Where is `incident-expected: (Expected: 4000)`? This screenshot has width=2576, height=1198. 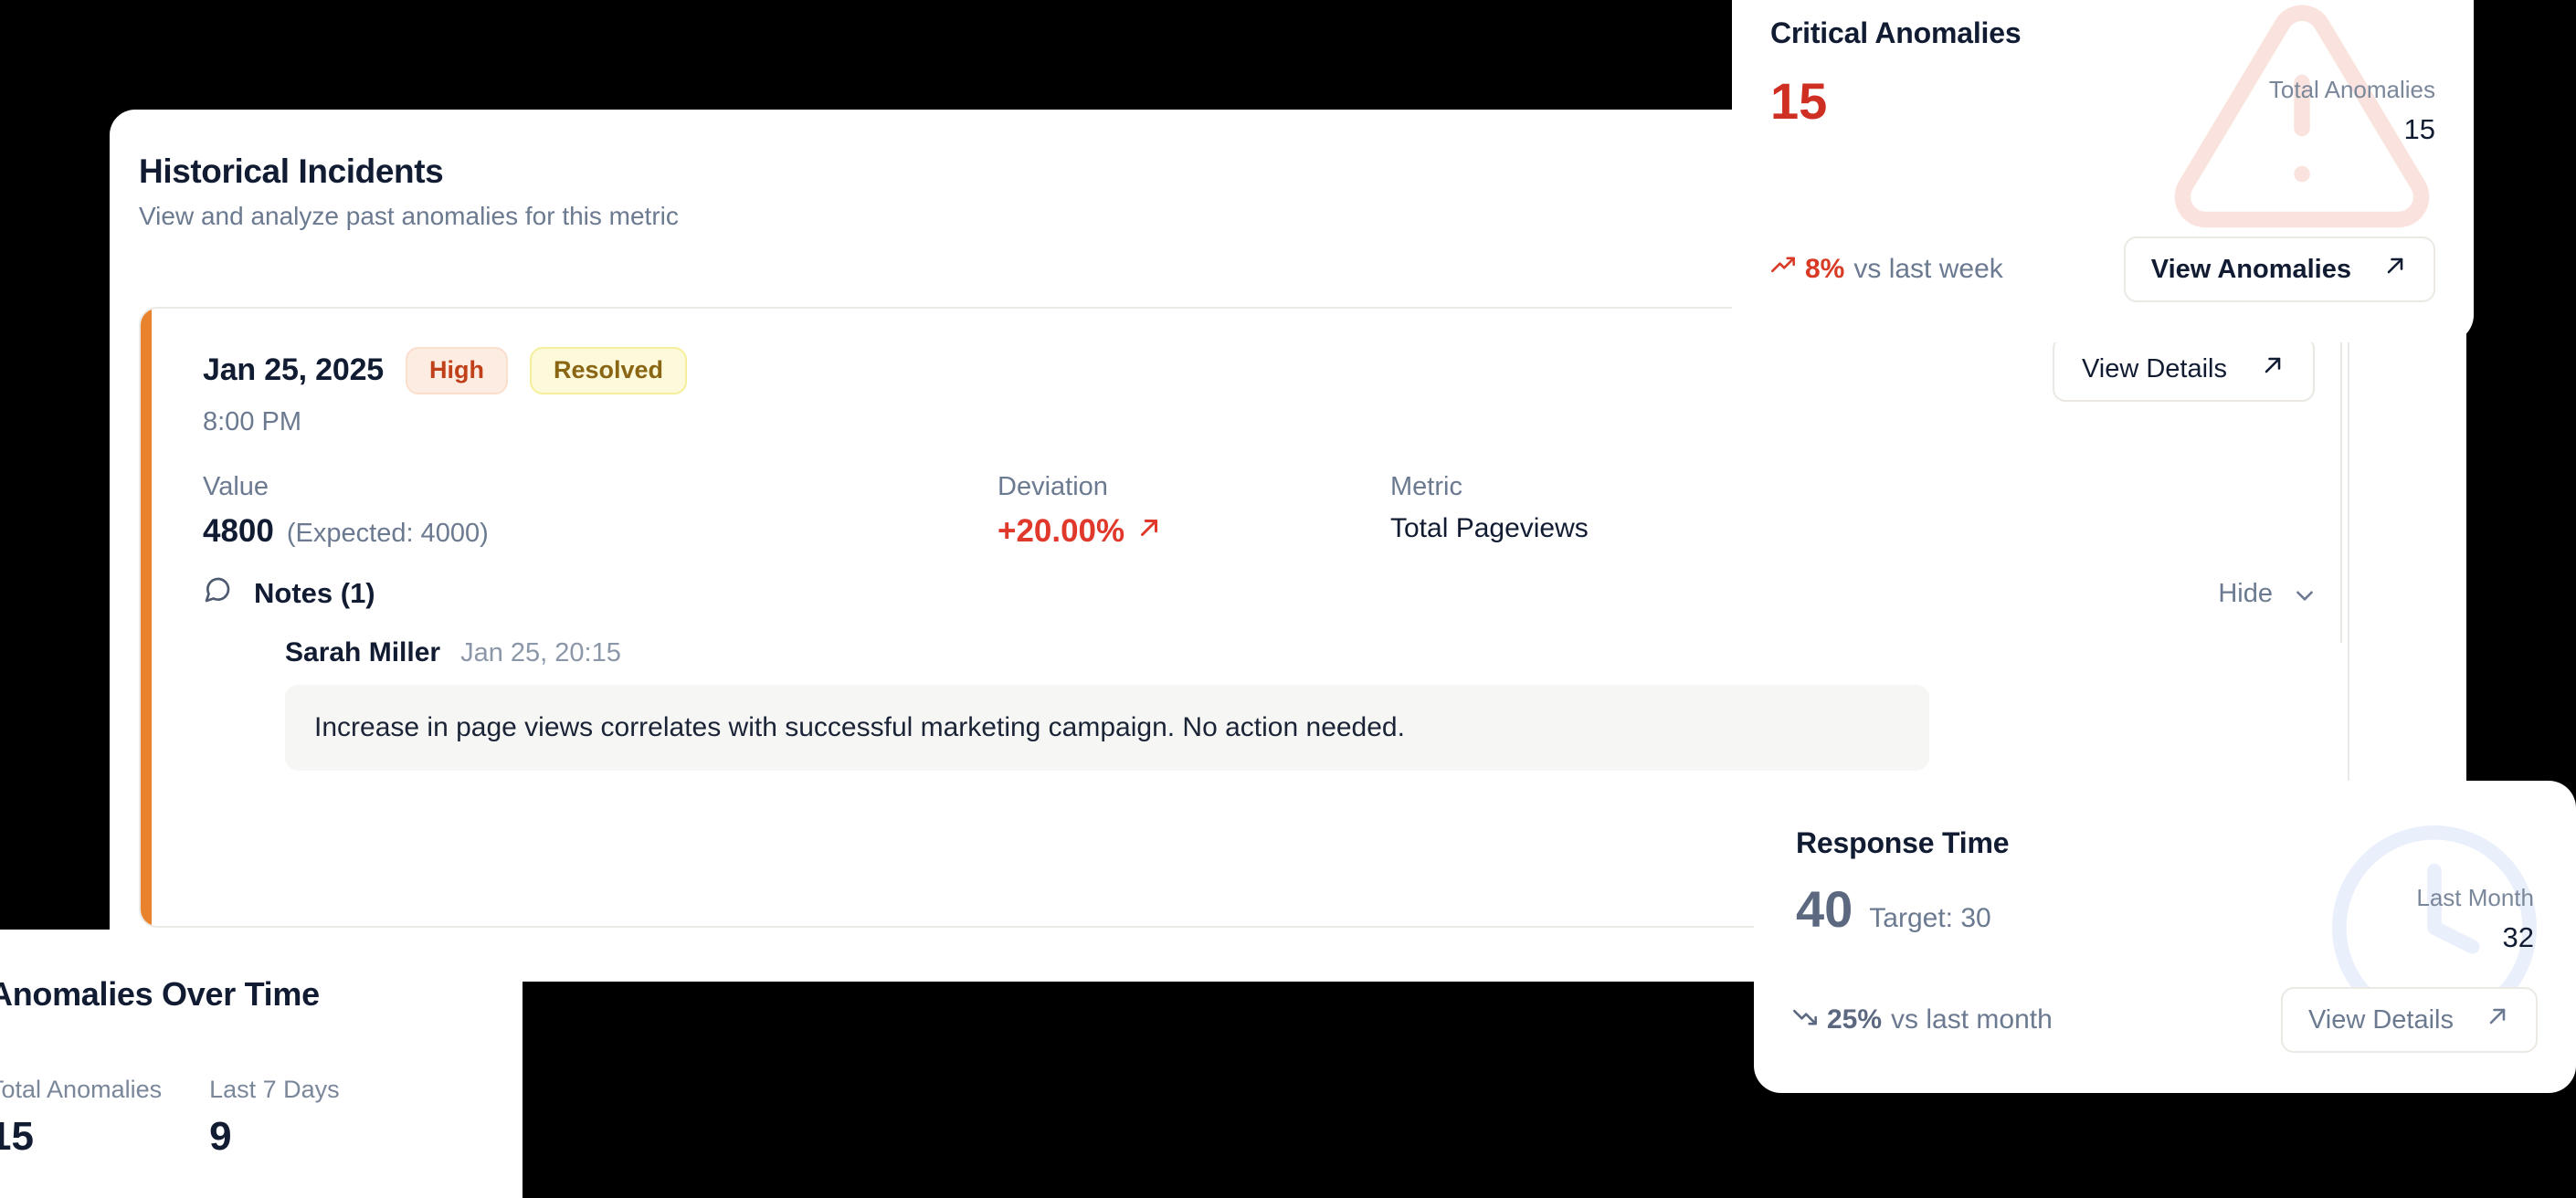
incident-expected: (Expected: 4000) is located at coordinates (387, 533).